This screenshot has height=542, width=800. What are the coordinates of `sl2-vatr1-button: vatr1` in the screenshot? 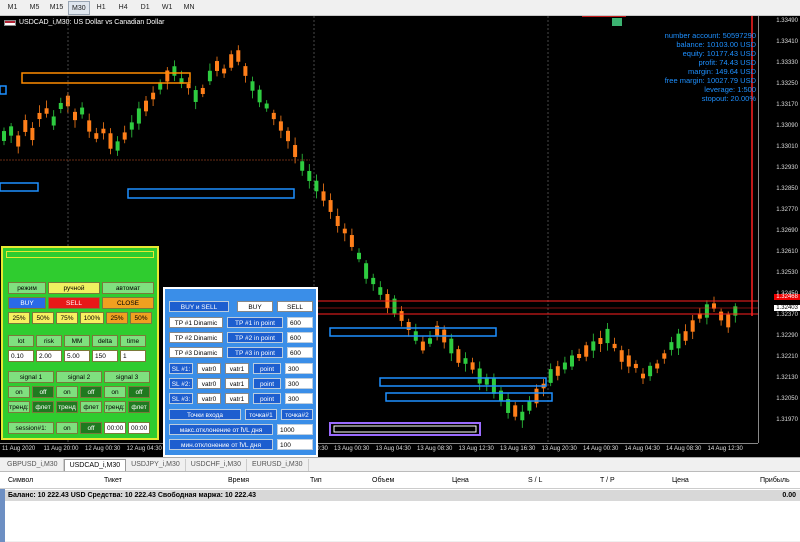 It's located at (237, 383).